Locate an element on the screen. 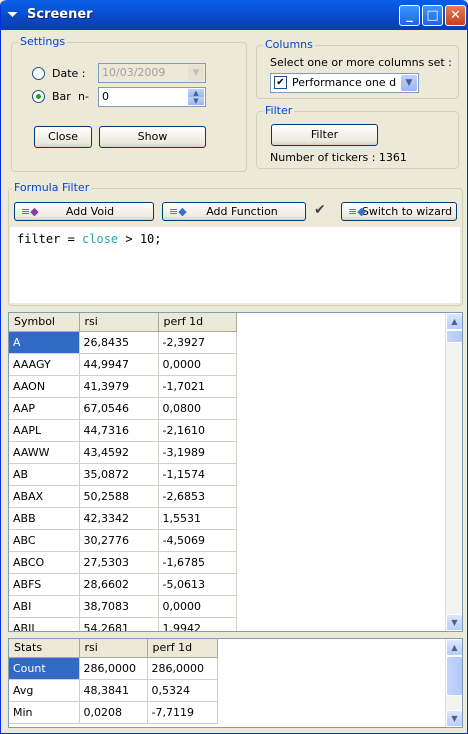 Image resolution: width=468 pixels, height=734 pixels. results-row: AAWW 43,4592 -3,1989 is located at coordinates (123, 452).